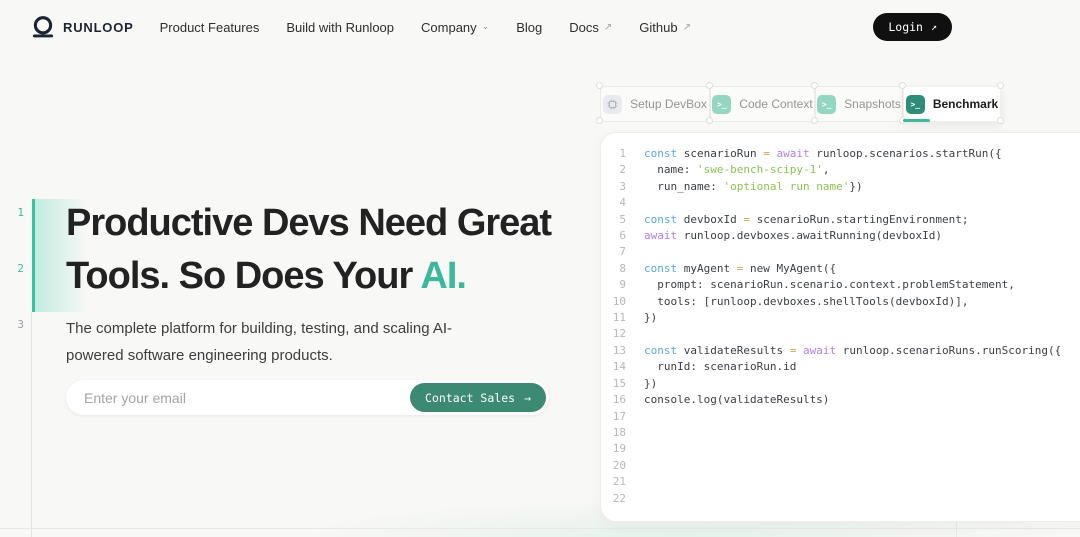  What do you see at coordinates (753, 186) in the screenshot?
I see `code-line-source: run_name: 'optional run name'})` at bounding box center [753, 186].